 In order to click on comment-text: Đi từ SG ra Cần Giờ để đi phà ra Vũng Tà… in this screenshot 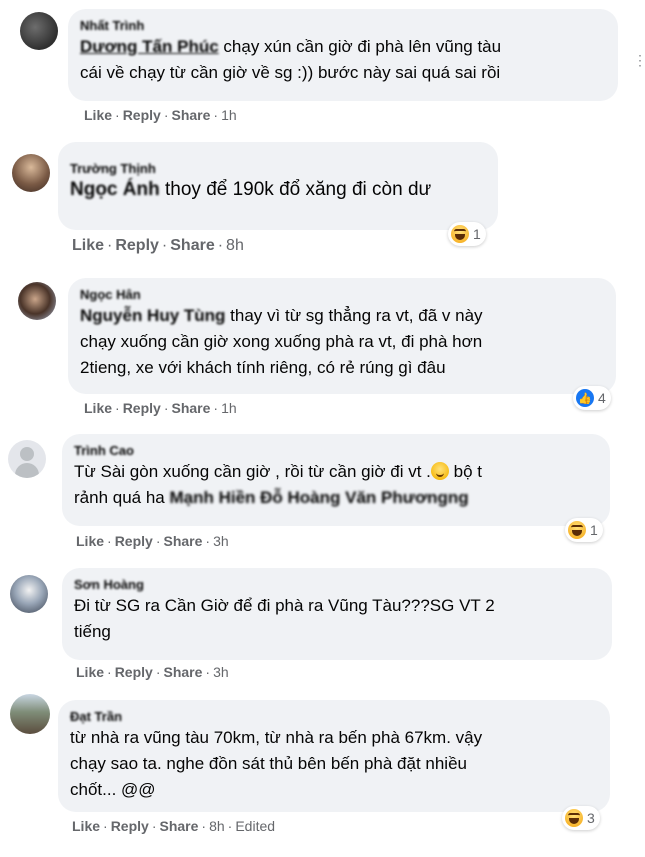, I will do `click(284, 618)`.